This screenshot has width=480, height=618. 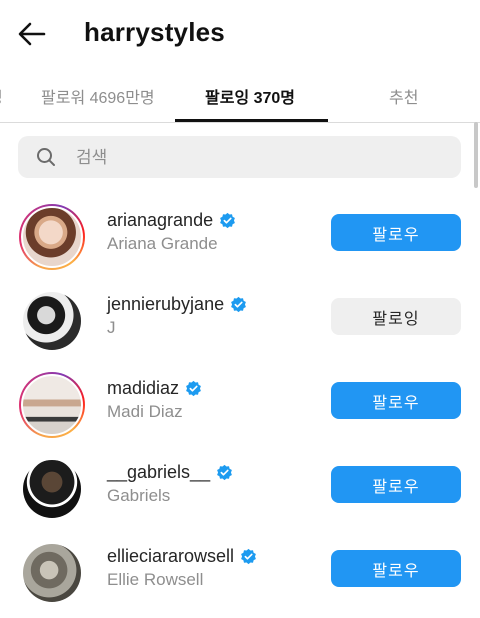 What do you see at coordinates (240, 324) in the screenshot?
I see `list-item: jennierubyjane J 팔로잉` at bounding box center [240, 324].